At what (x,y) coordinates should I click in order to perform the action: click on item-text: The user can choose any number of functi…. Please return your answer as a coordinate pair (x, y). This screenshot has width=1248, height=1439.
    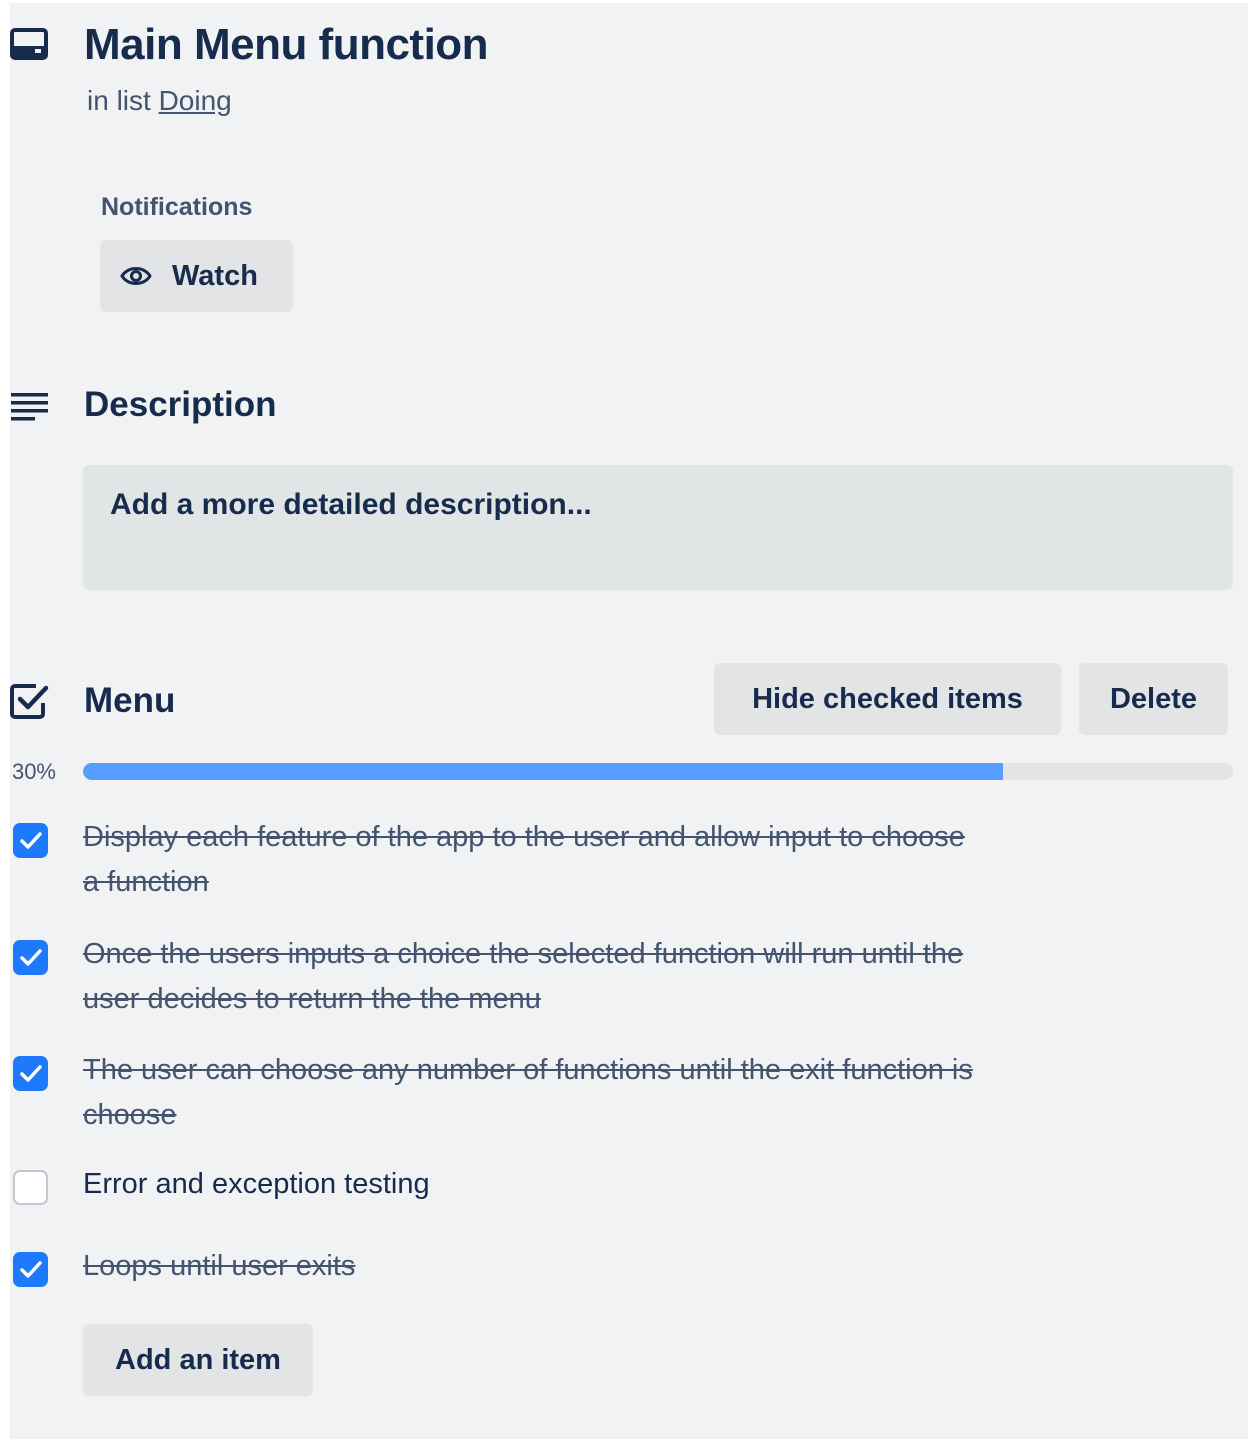
    Looking at the image, I should click on (533, 1093).